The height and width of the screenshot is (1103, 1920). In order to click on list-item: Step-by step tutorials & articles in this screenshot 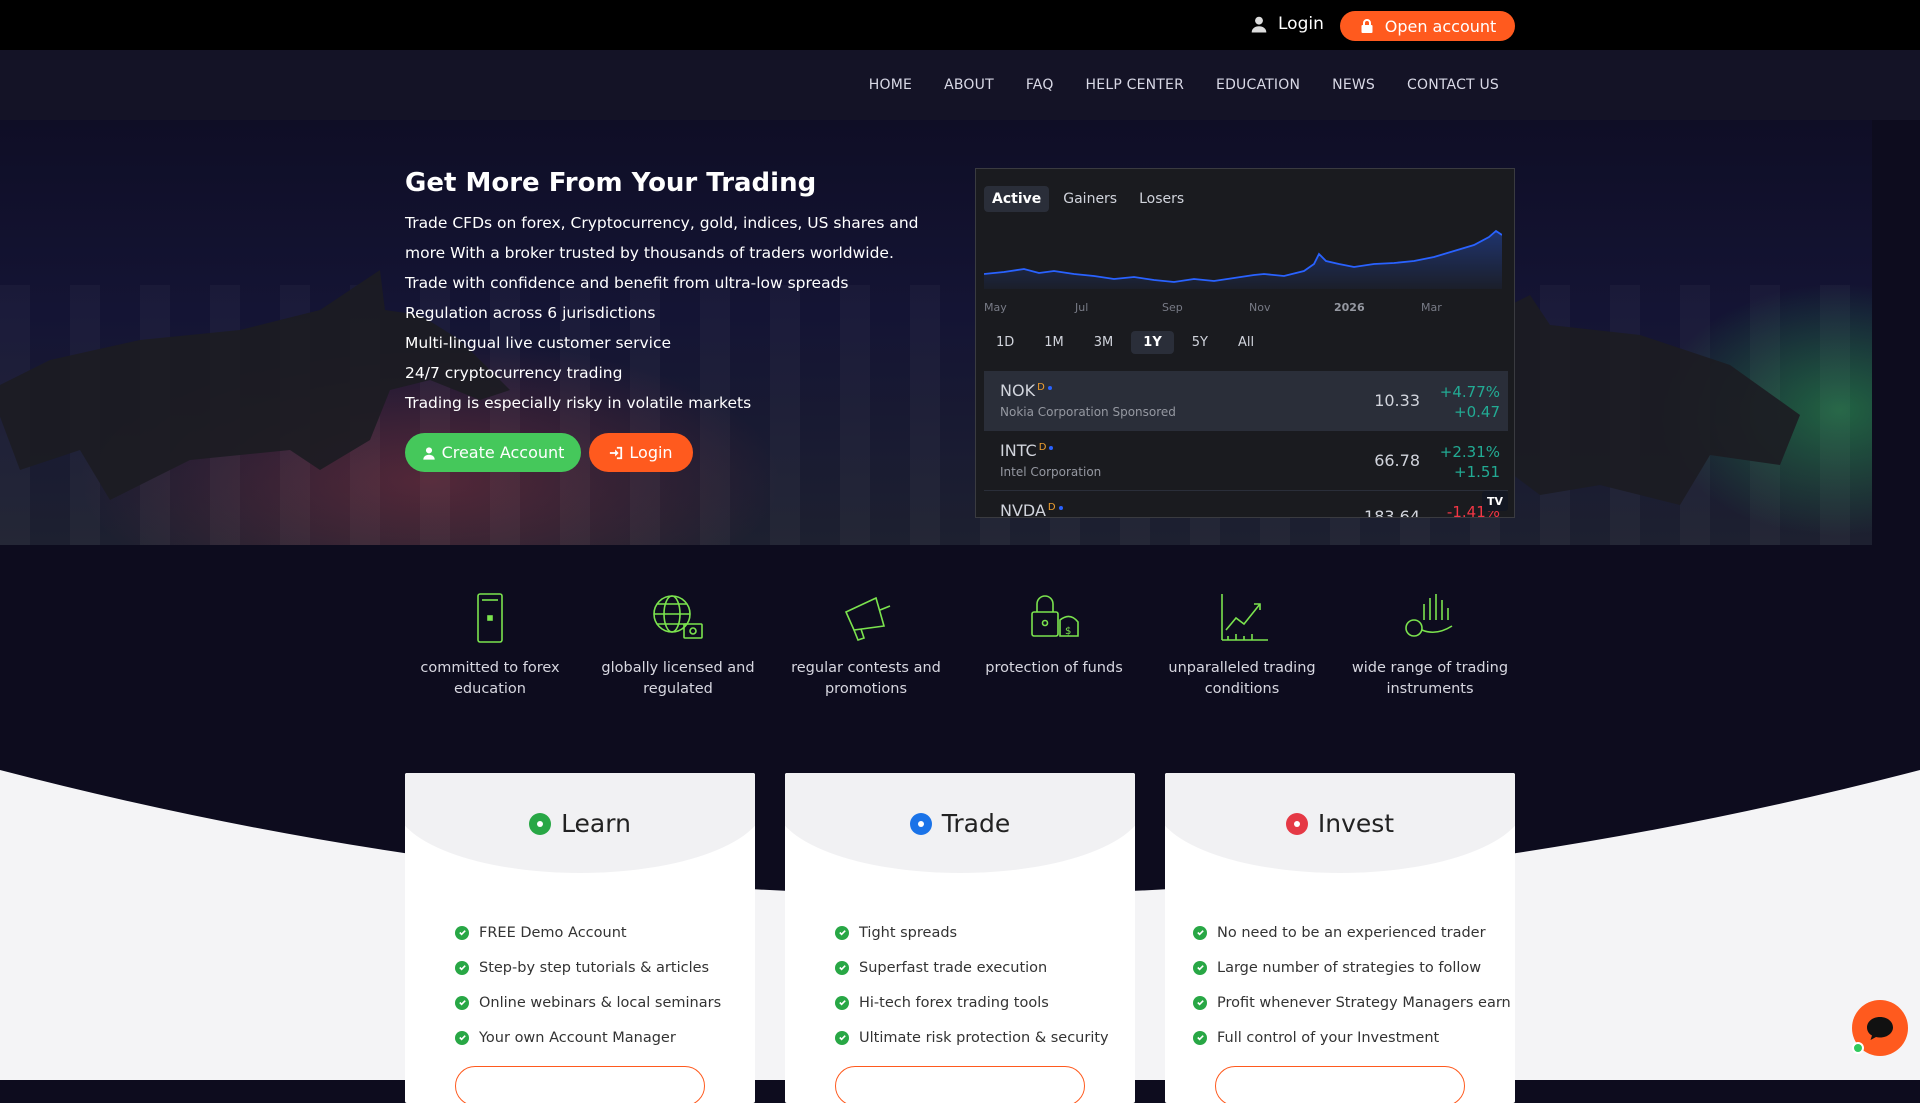, I will do `click(588, 967)`.